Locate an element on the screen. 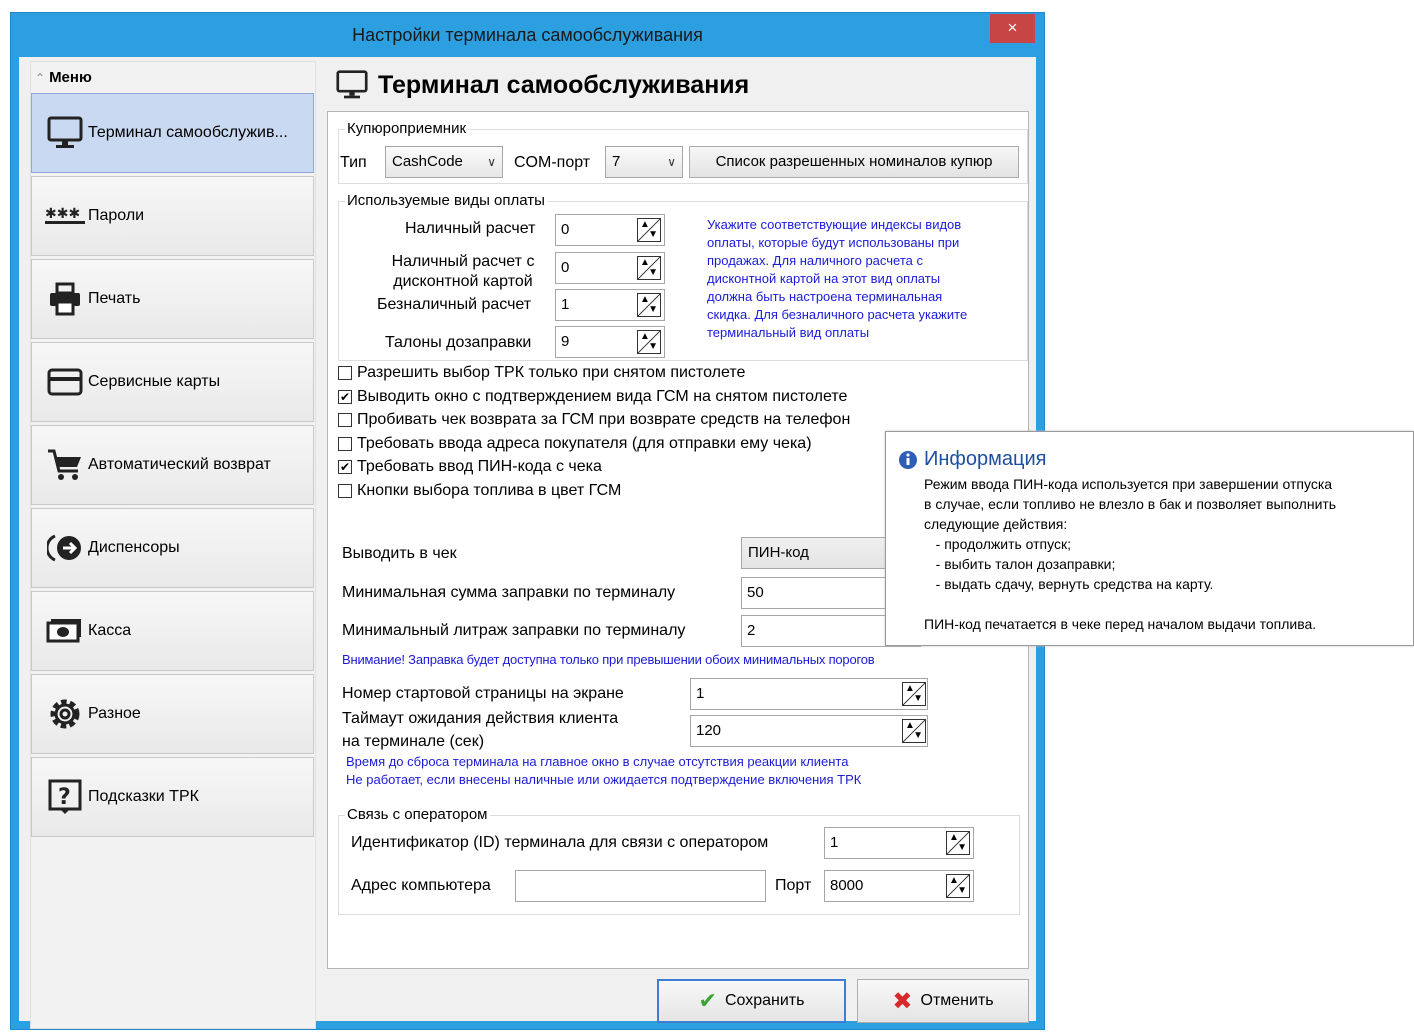 The image size is (1414, 1032). help-icon: ? is located at coordinates (65, 797).